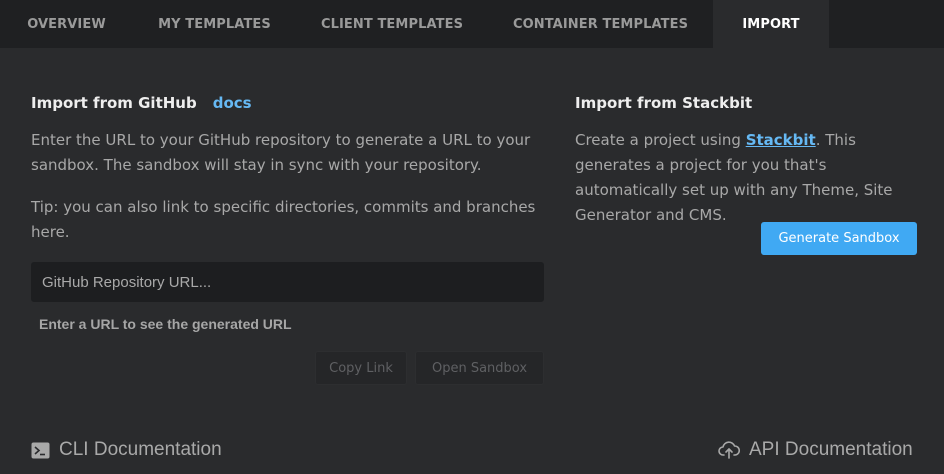  I want to click on api-documentation-link: API Documentation, so click(815, 450).